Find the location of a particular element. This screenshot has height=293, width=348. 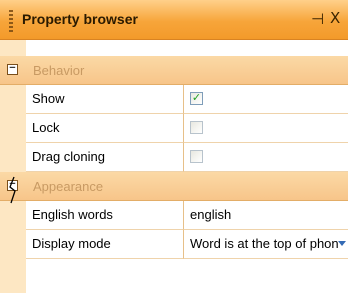

property-name: English words is located at coordinates (105, 215).